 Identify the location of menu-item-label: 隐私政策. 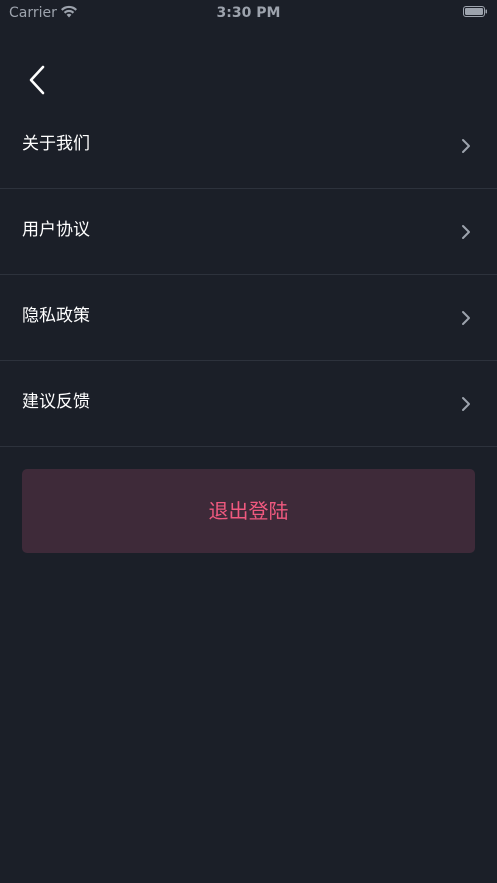
(56, 316).